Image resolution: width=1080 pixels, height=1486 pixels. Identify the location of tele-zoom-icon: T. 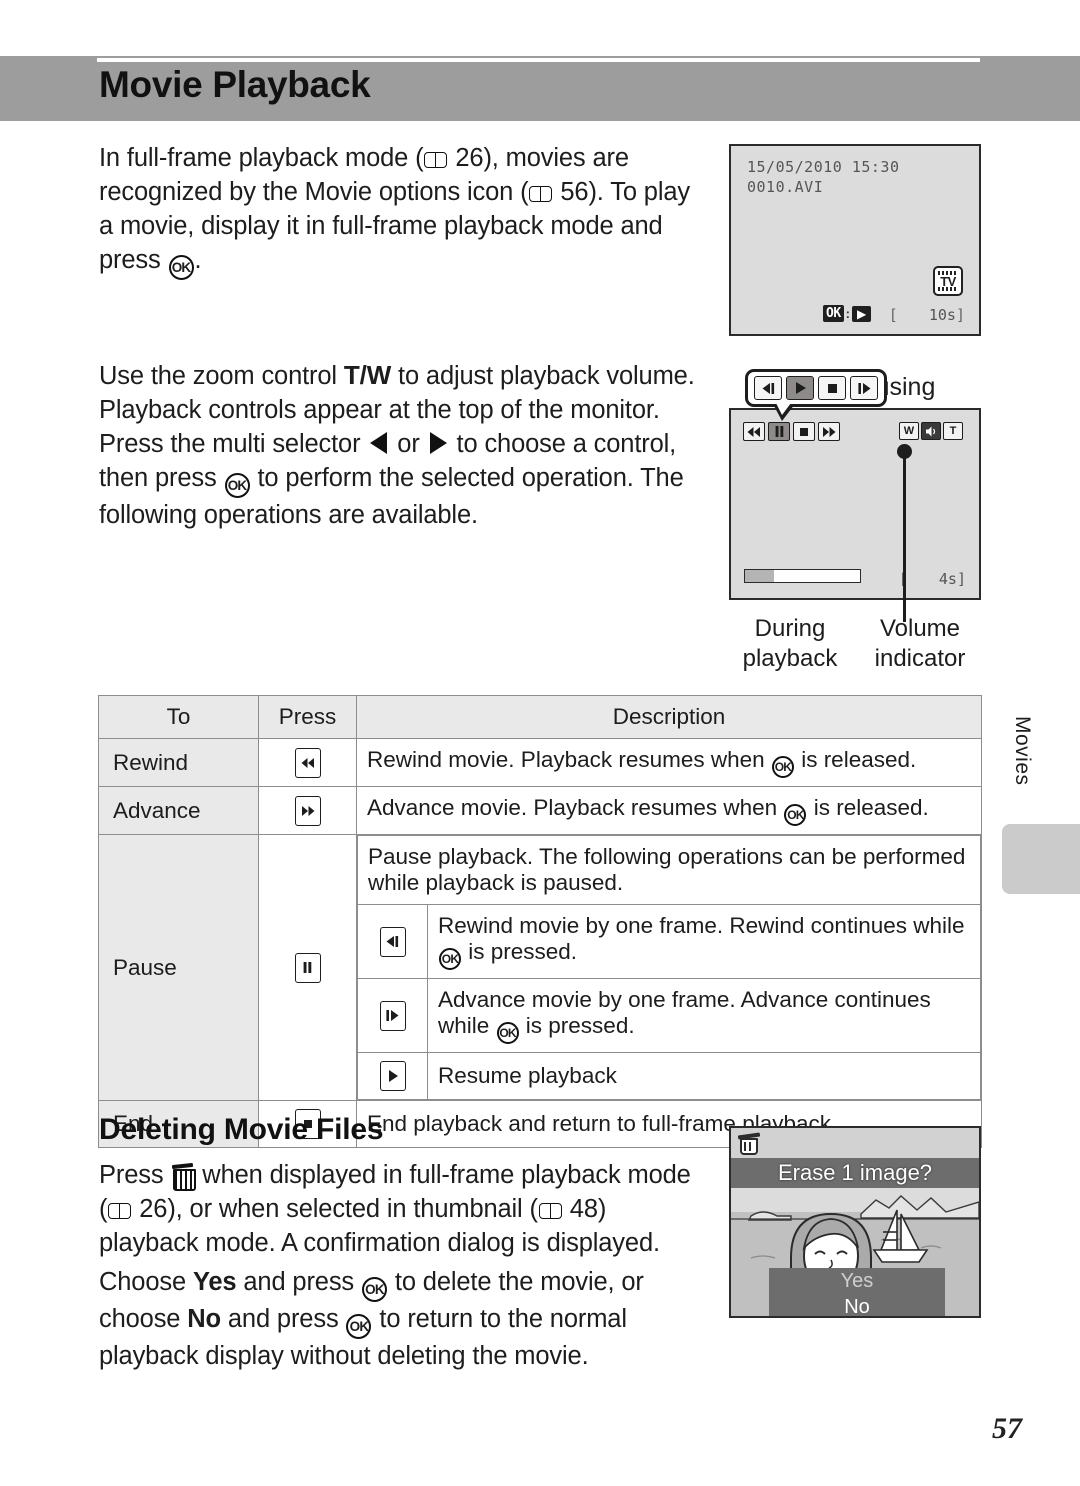
(953, 431).